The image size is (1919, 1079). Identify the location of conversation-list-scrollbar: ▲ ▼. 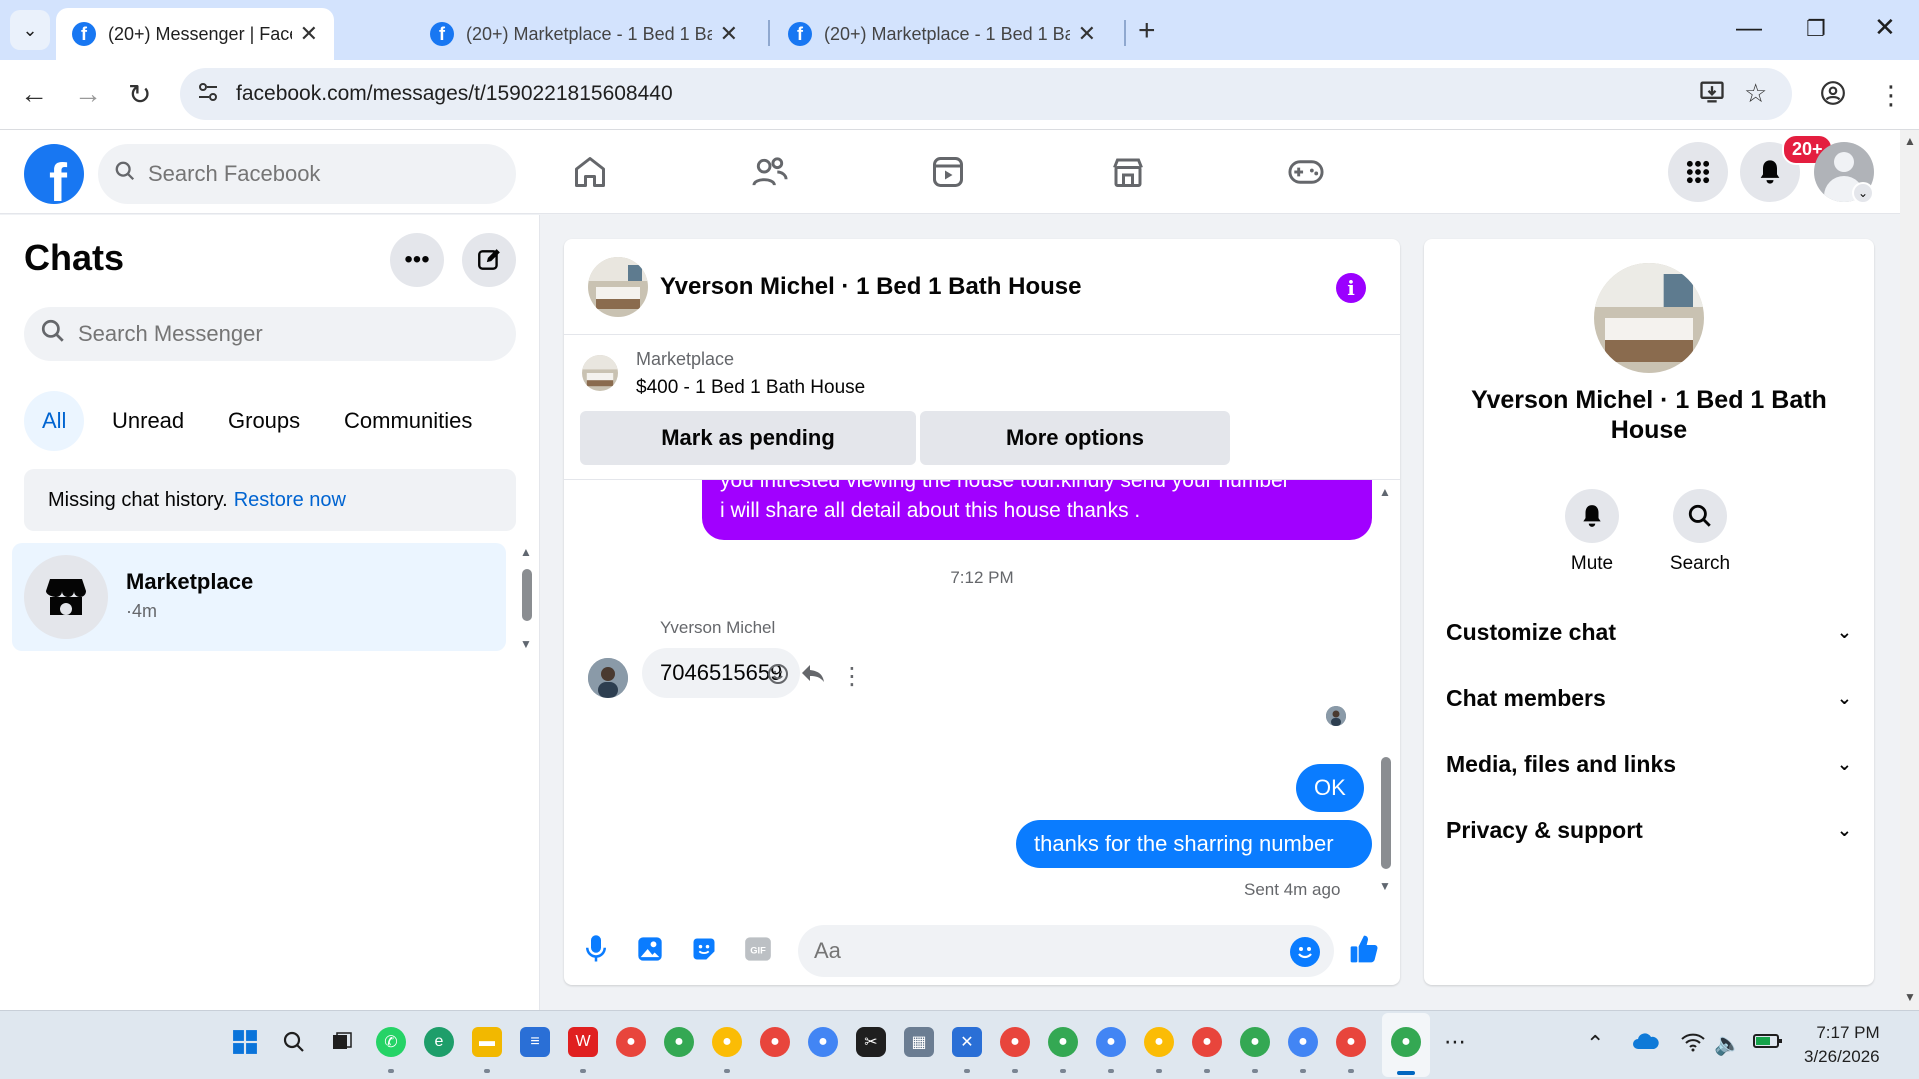
(527, 600).